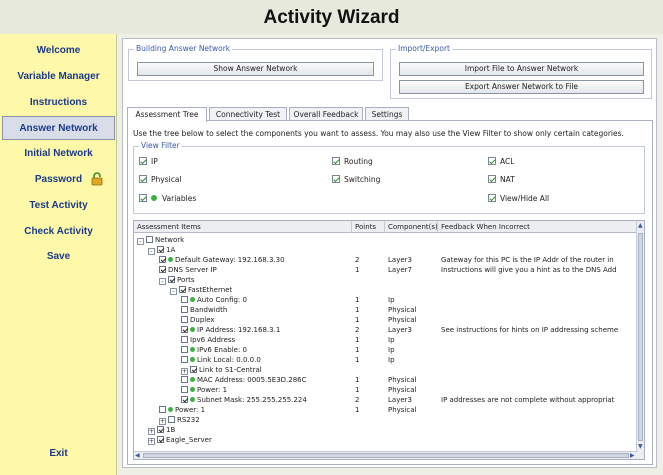  I want to click on tree-node: Link Local: 0.0.0.0, so click(266, 360).